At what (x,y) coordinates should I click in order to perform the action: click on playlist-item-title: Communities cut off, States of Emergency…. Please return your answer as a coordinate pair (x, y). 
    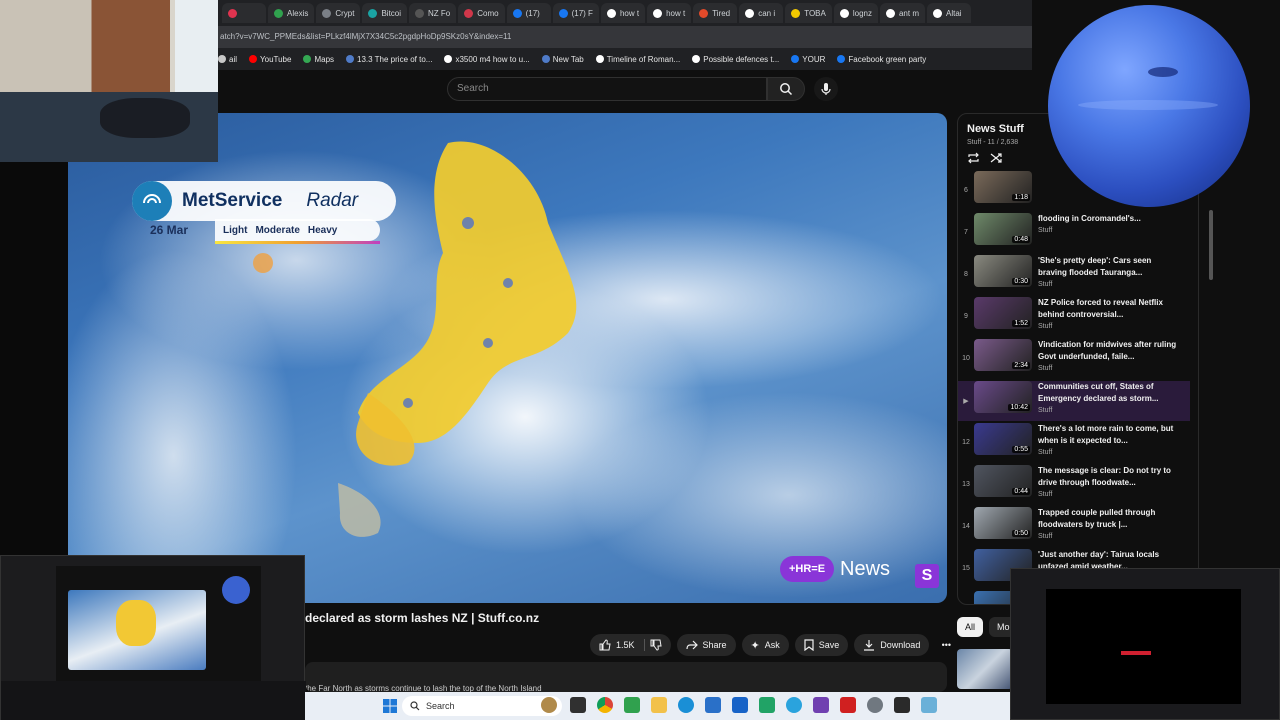
    Looking at the image, I should click on (1098, 392).